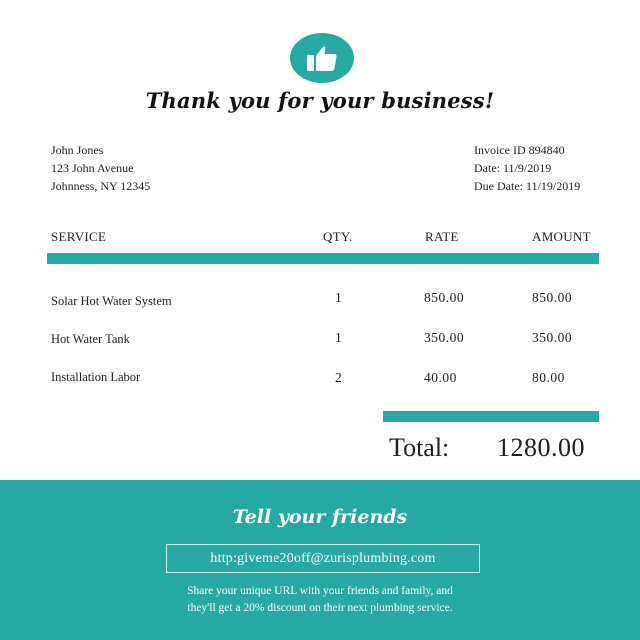 The image size is (640, 640). I want to click on row-2-qty: 1, so click(339, 337).